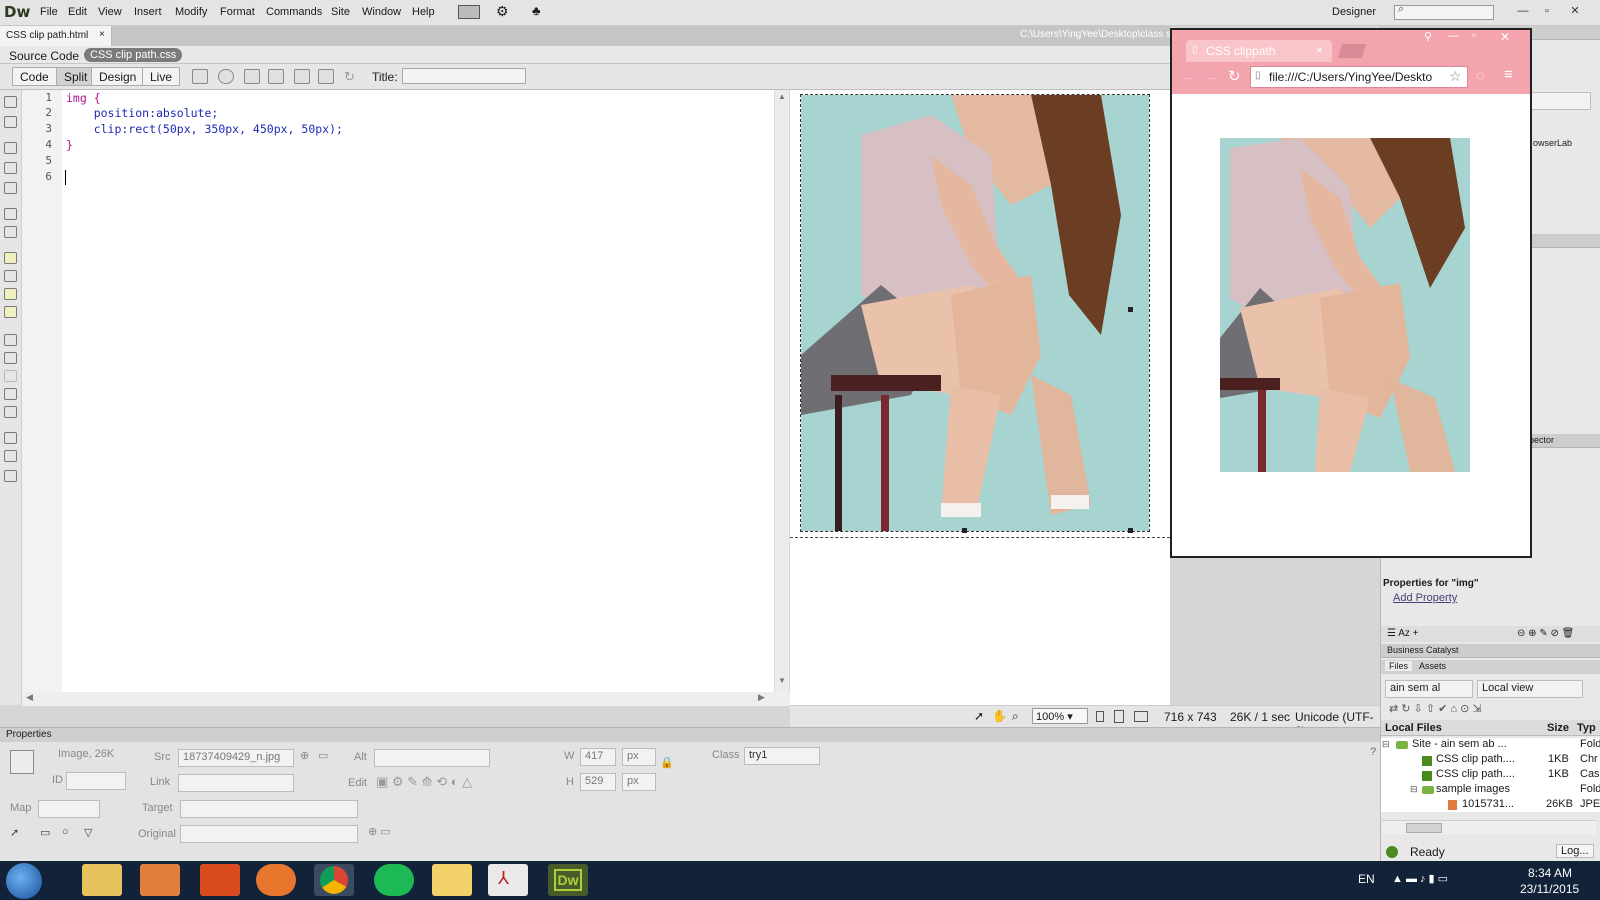 The image size is (1600, 900). Describe the element at coordinates (1432, 666) in the screenshot. I see `assets-tab: Assets` at that location.